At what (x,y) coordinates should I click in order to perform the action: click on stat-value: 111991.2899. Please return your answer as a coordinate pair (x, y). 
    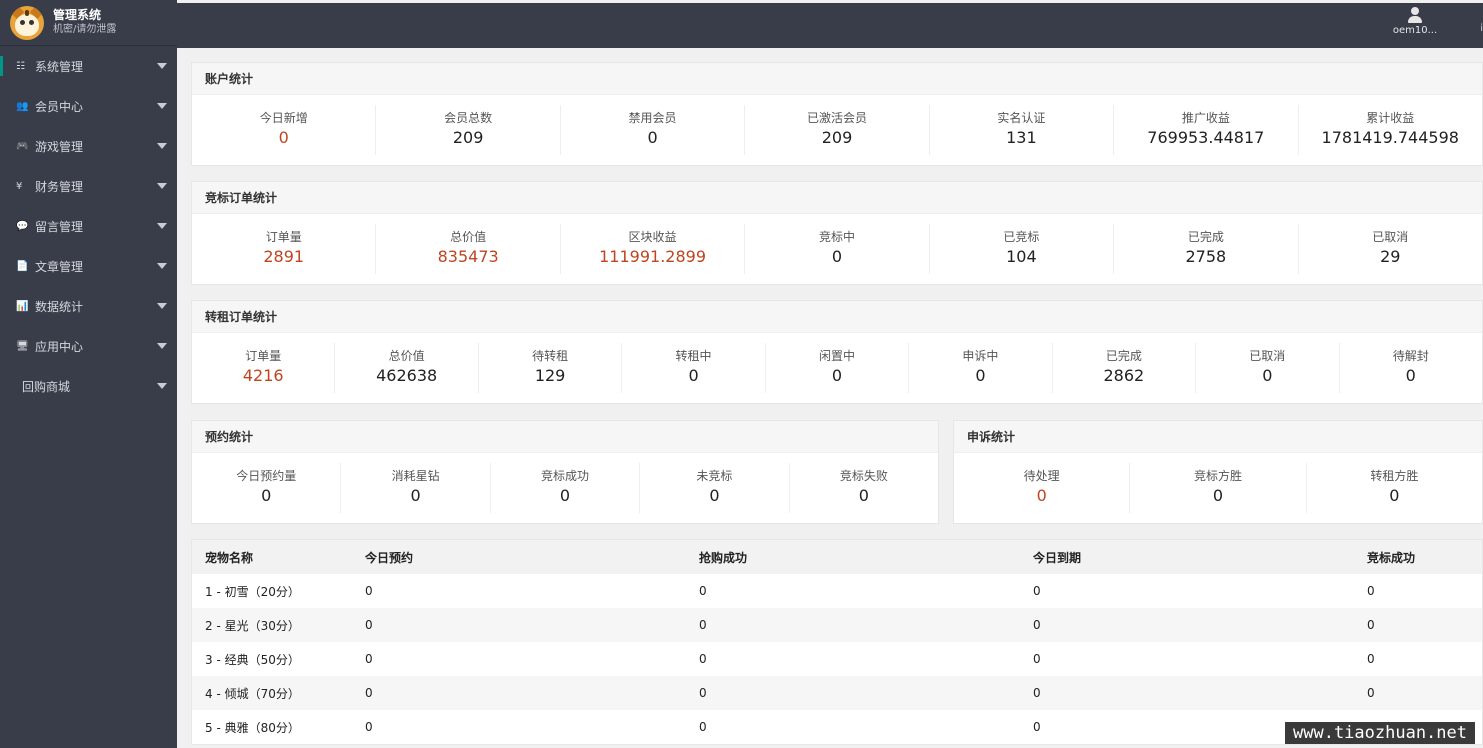
    Looking at the image, I should click on (652, 256).